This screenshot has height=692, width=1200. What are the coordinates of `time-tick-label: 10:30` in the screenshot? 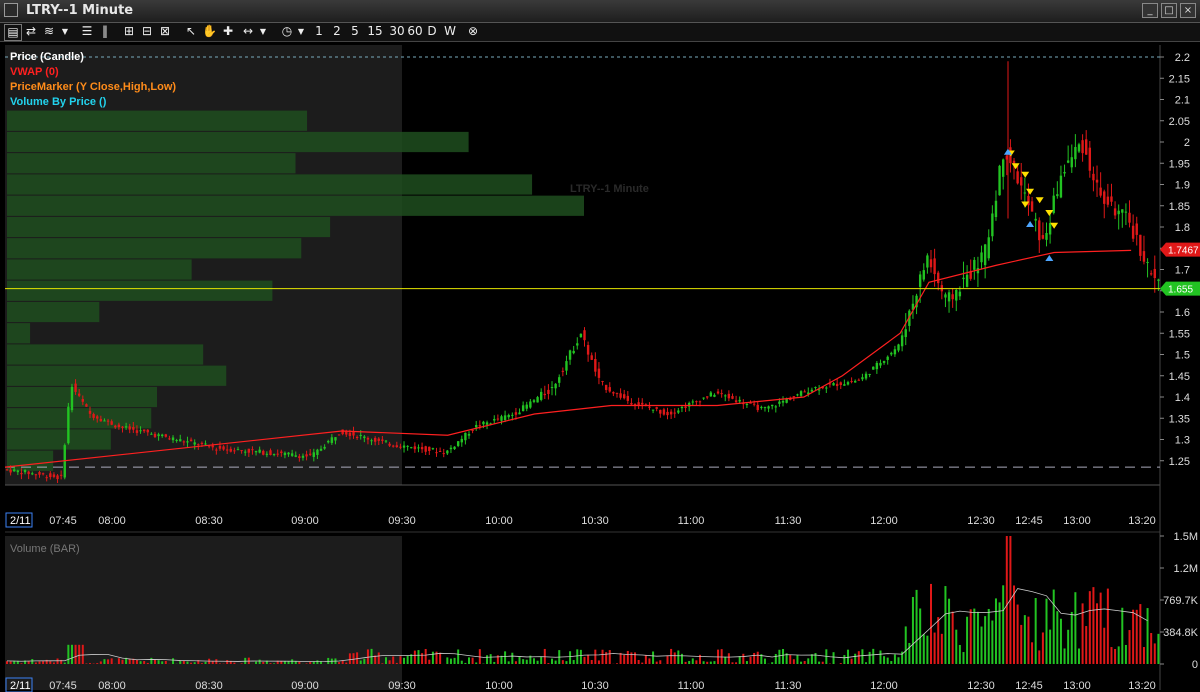 It's located at (595, 686).